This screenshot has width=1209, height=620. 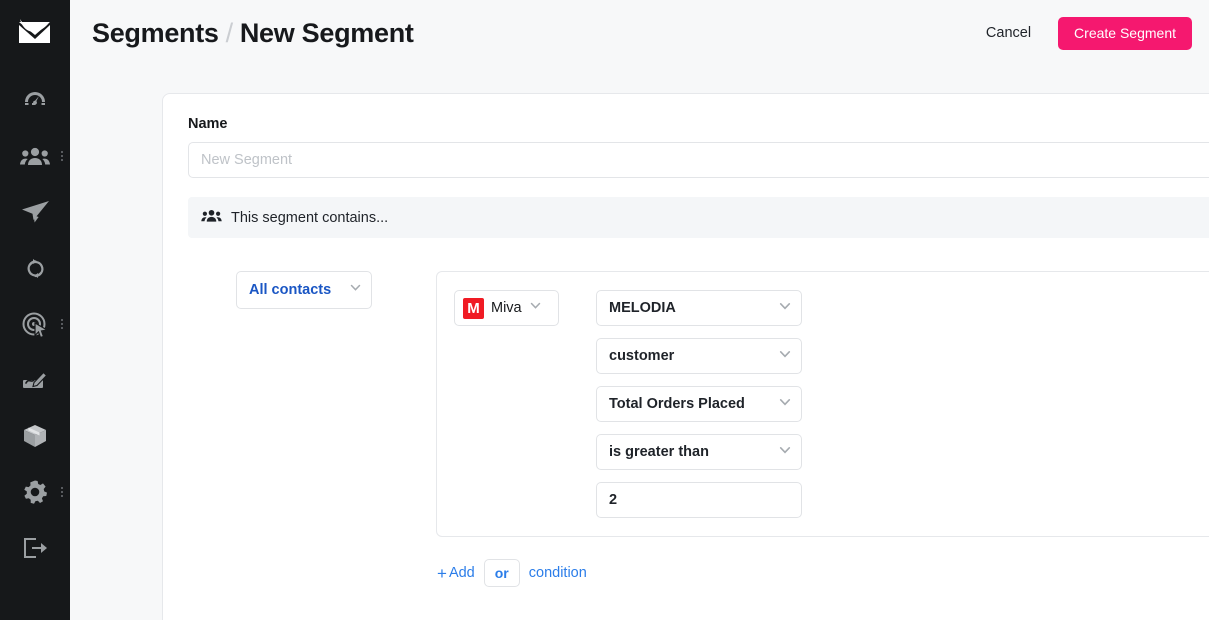 What do you see at coordinates (677, 404) in the screenshot?
I see `attribute-select-label: Total Orders Placed` at bounding box center [677, 404].